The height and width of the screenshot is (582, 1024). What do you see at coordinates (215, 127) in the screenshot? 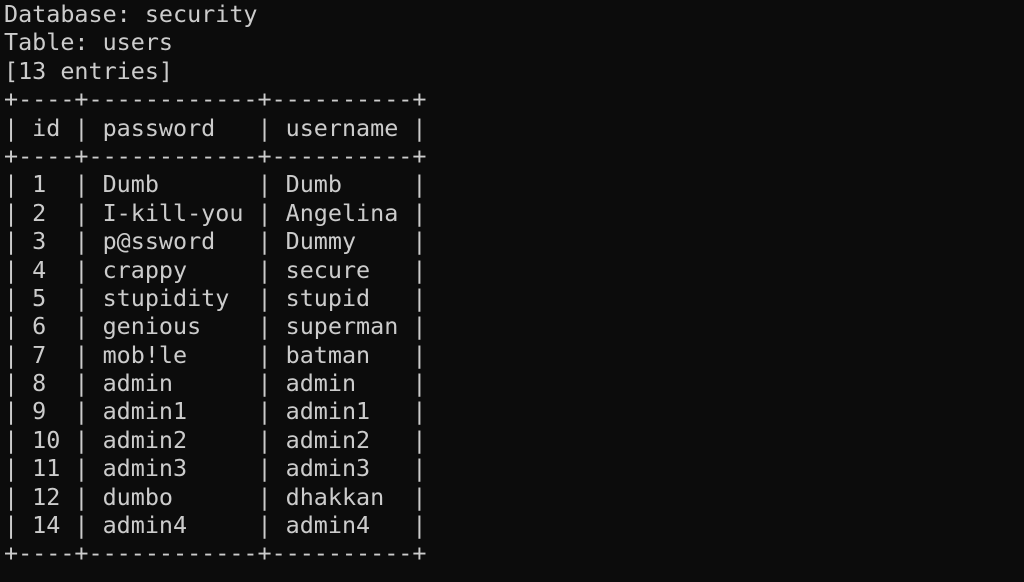
I see `table-header-row: | id | password | username |` at bounding box center [215, 127].